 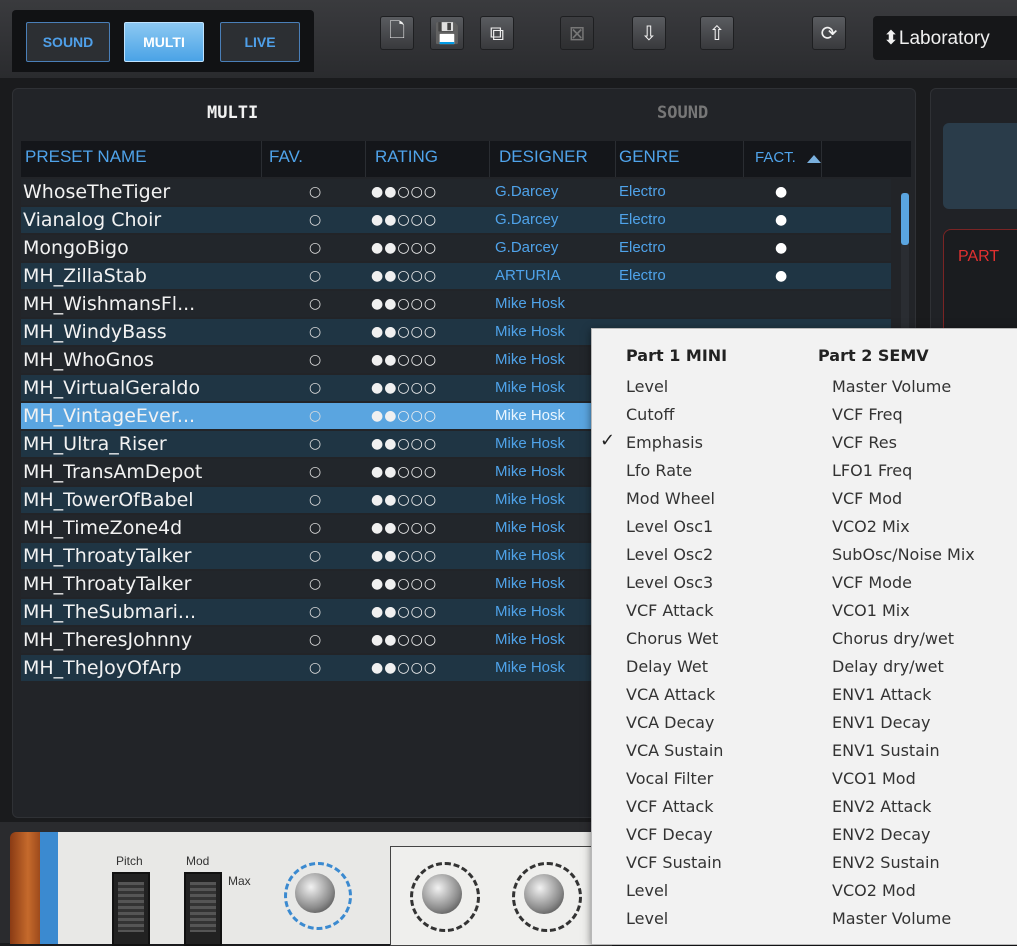 What do you see at coordinates (649, 33) in the screenshot?
I see `import-button: ⇩` at bounding box center [649, 33].